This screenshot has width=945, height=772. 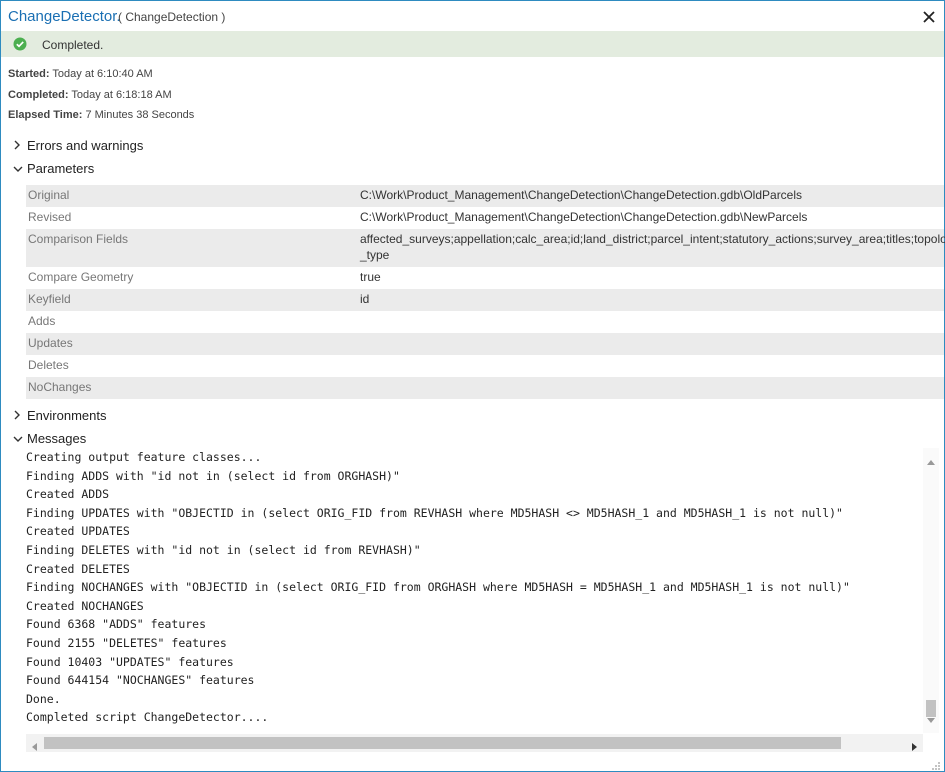 I want to click on elapsed-value: 7 Minutes 38 Seconds, so click(x=140, y=115).